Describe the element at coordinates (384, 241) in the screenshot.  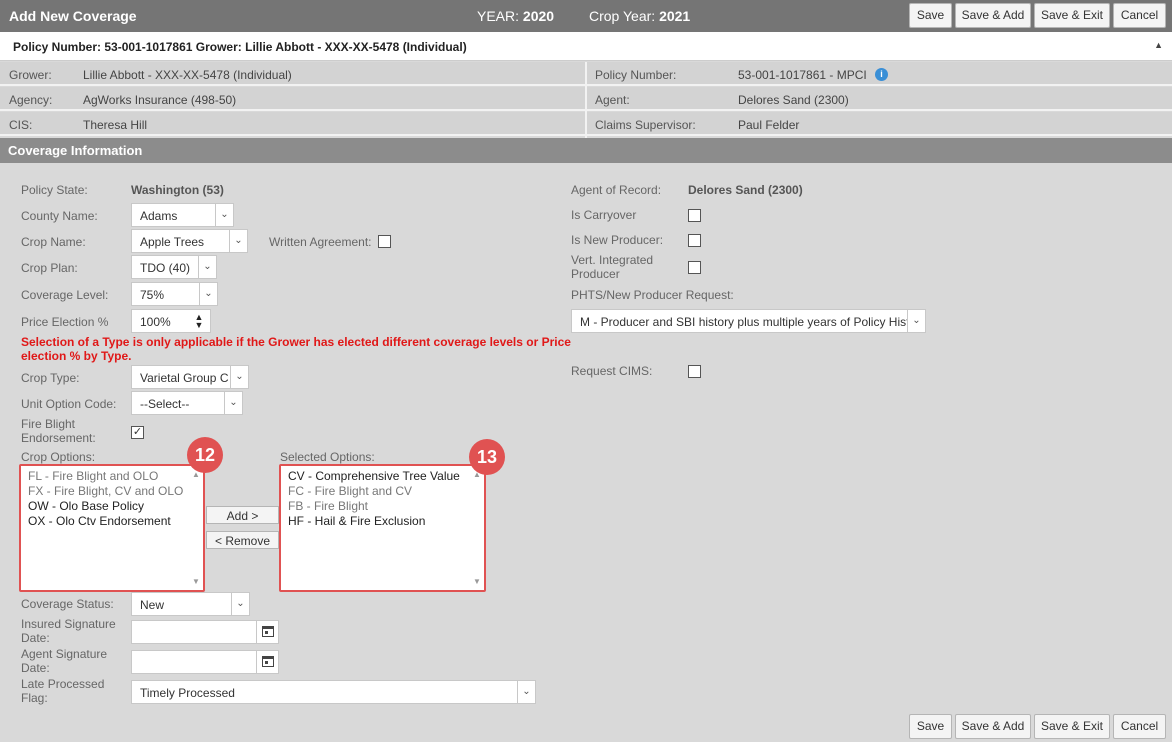
I see `written-agreement-checkbox` at that location.